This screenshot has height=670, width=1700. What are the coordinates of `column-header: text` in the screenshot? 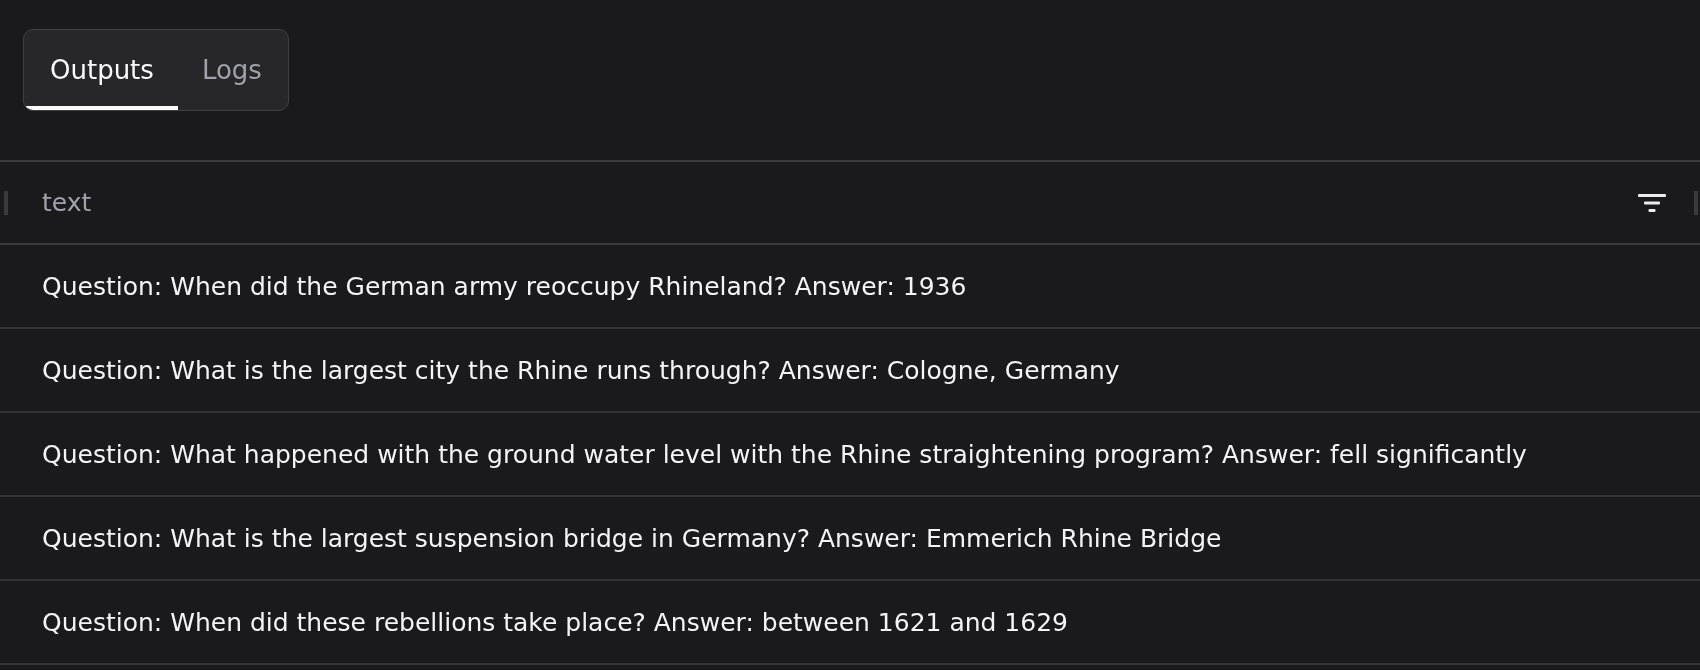 It's located at (67, 202).